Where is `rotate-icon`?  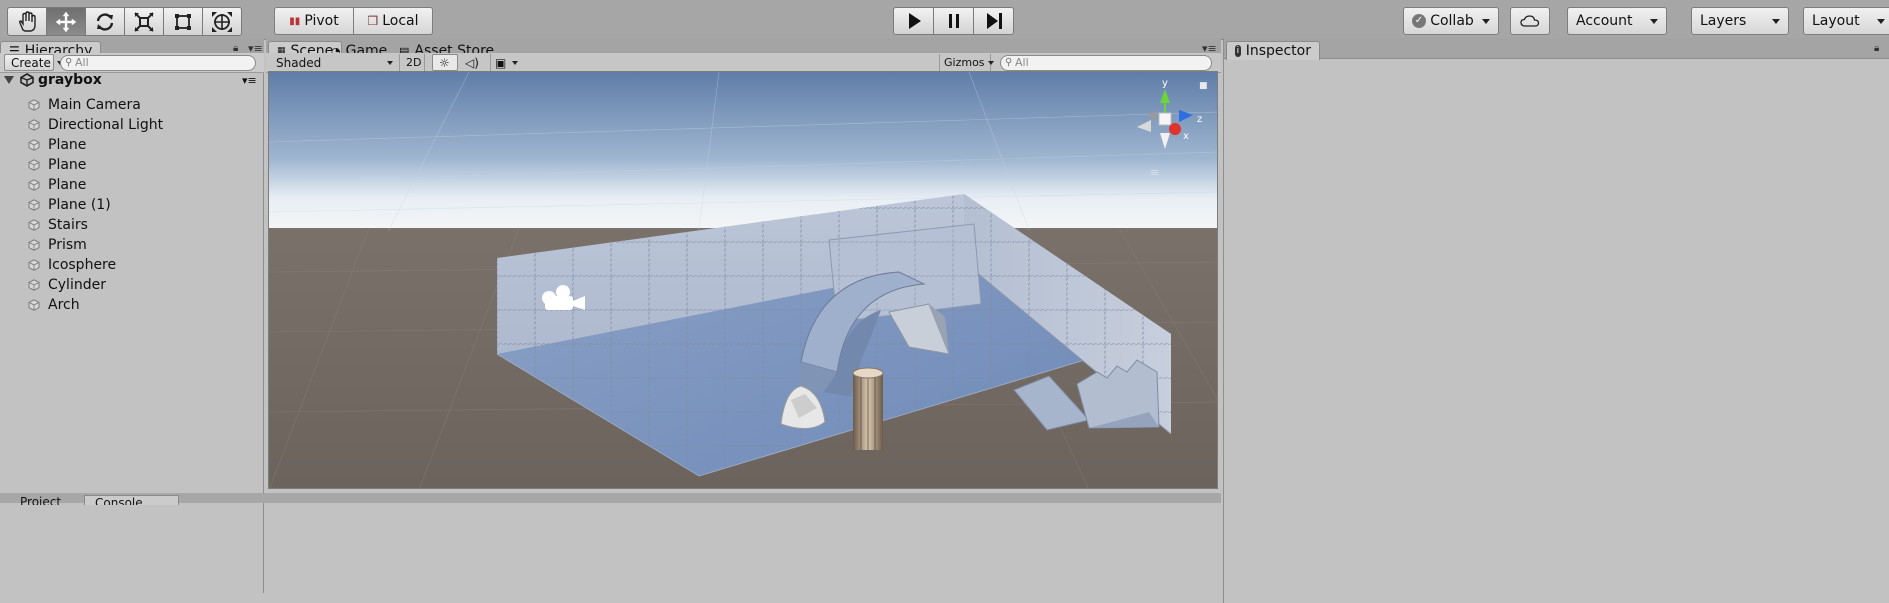 rotate-icon is located at coordinates (105, 21).